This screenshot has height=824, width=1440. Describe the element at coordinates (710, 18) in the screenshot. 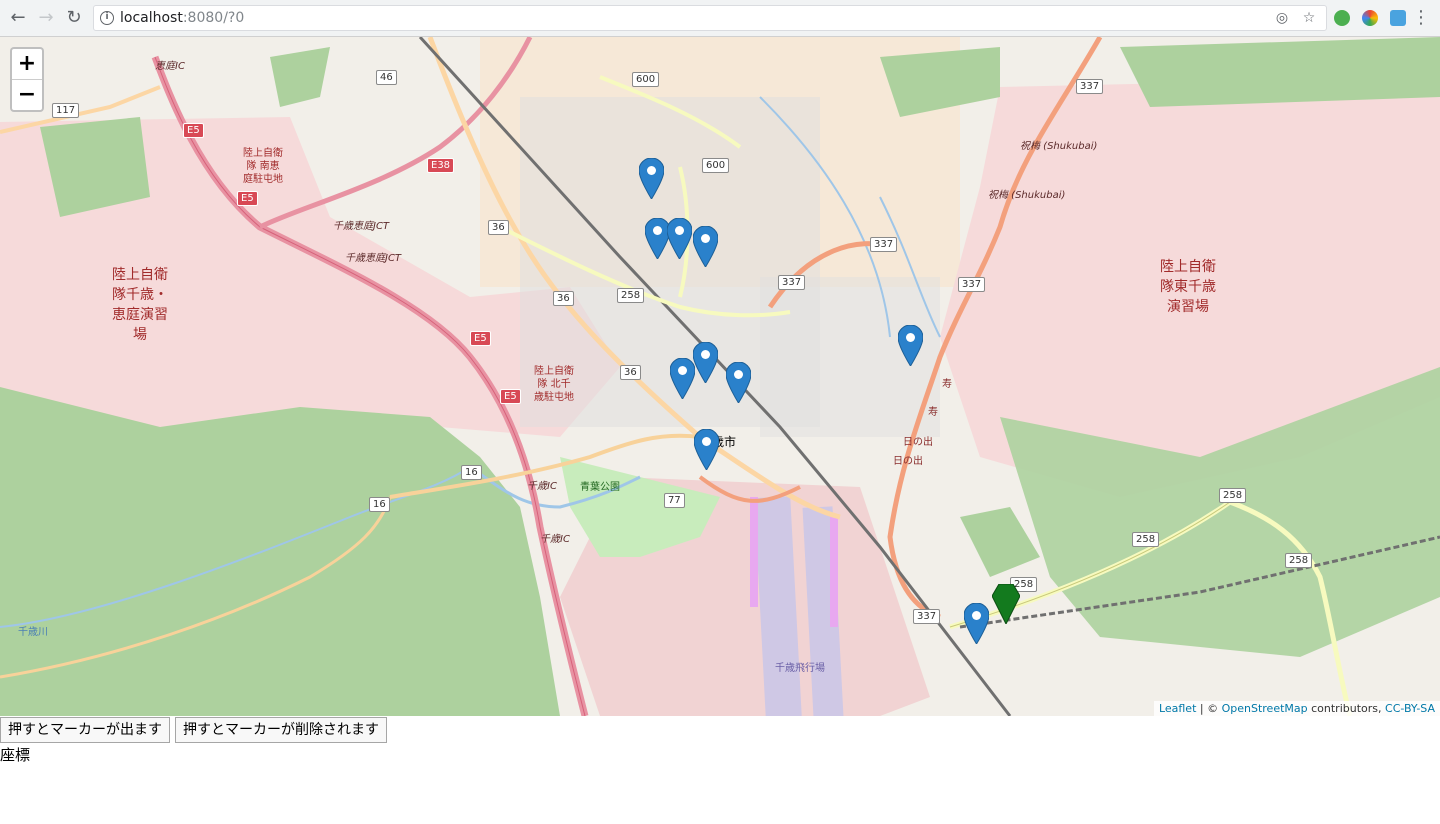

I see `address-bar: i localhost:8080/?0 ◎ ☆` at that location.